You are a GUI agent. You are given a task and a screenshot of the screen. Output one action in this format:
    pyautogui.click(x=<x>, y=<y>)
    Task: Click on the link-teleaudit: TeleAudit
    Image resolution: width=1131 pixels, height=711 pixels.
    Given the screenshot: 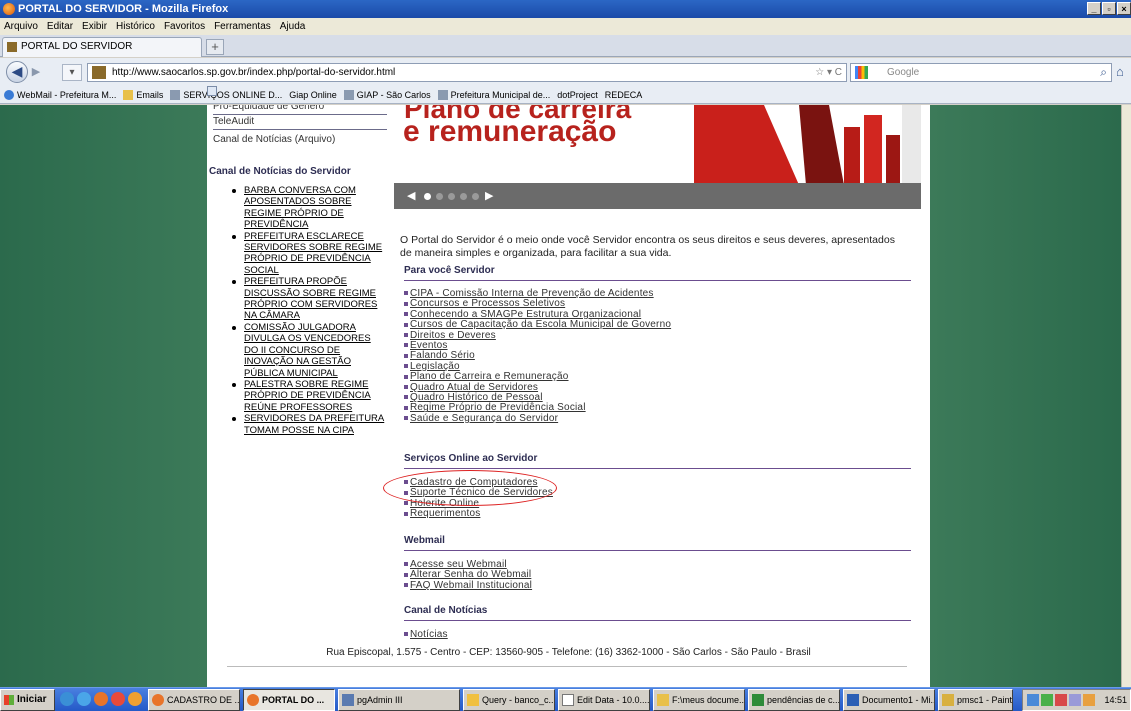 What is the action you would take?
    pyautogui.click(x=300, y=122)
    